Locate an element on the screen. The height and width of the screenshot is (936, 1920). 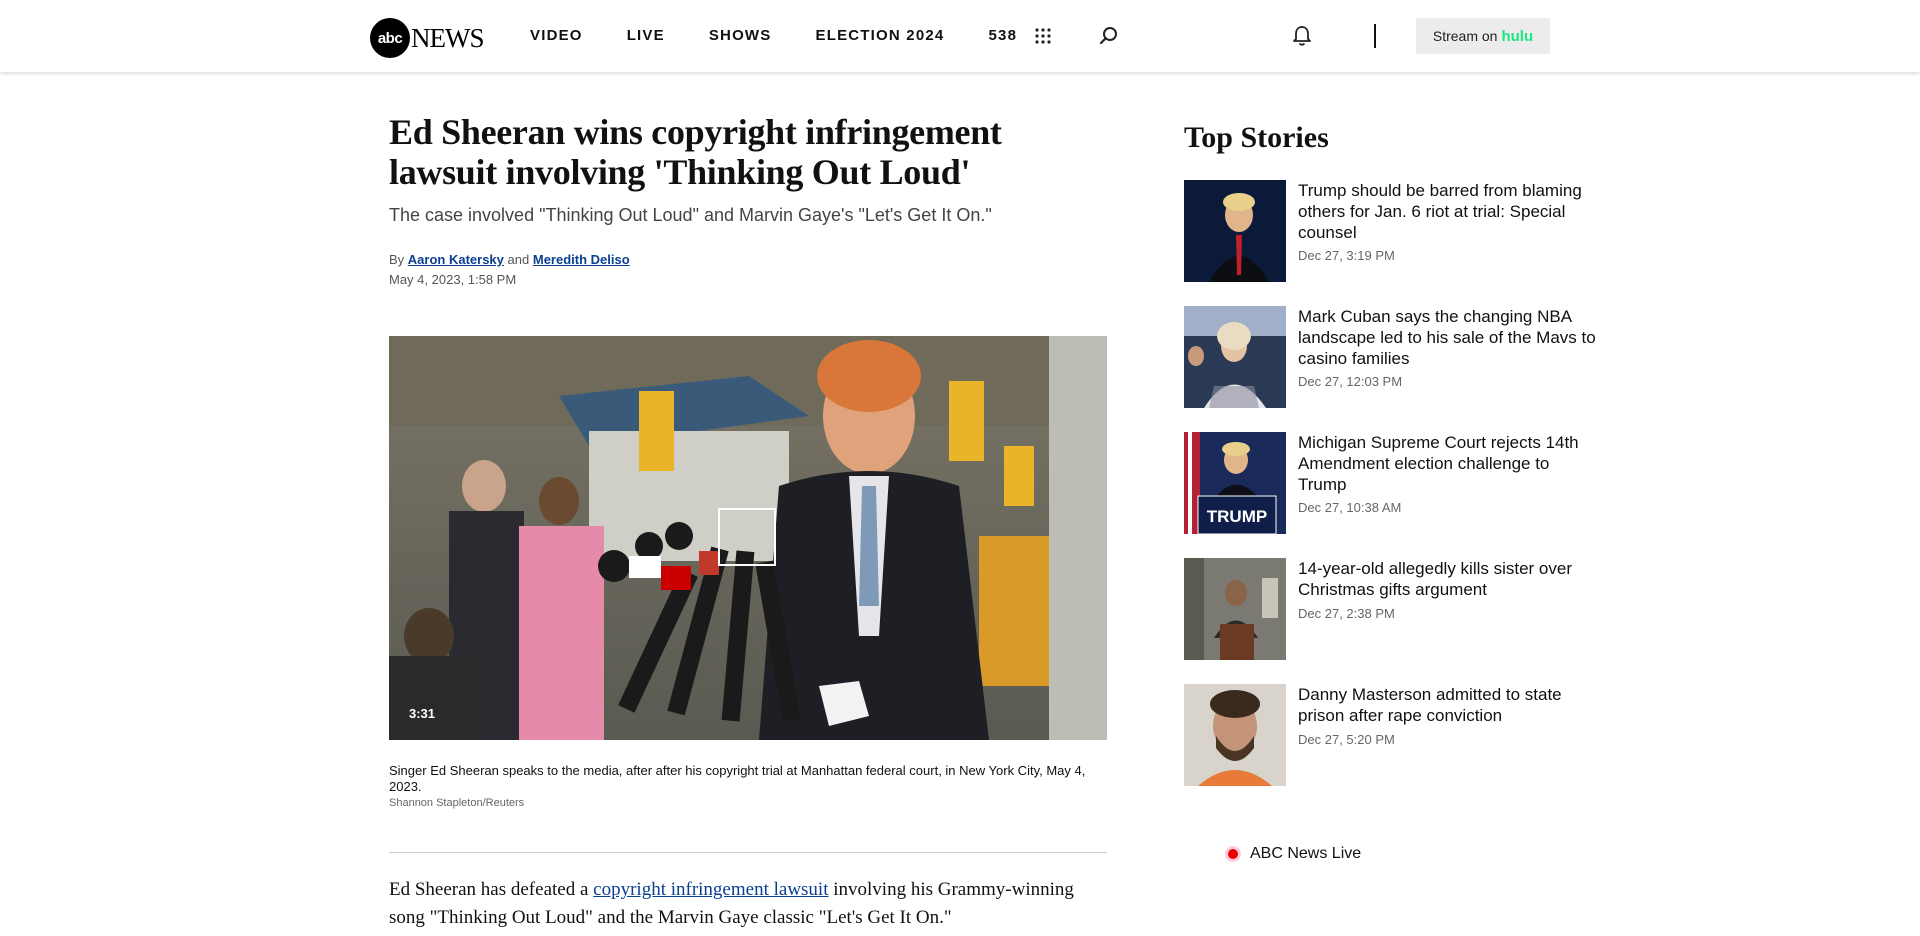
image-credit: Shannon Stapleton/Reuters is located at coordinates (457, 803).